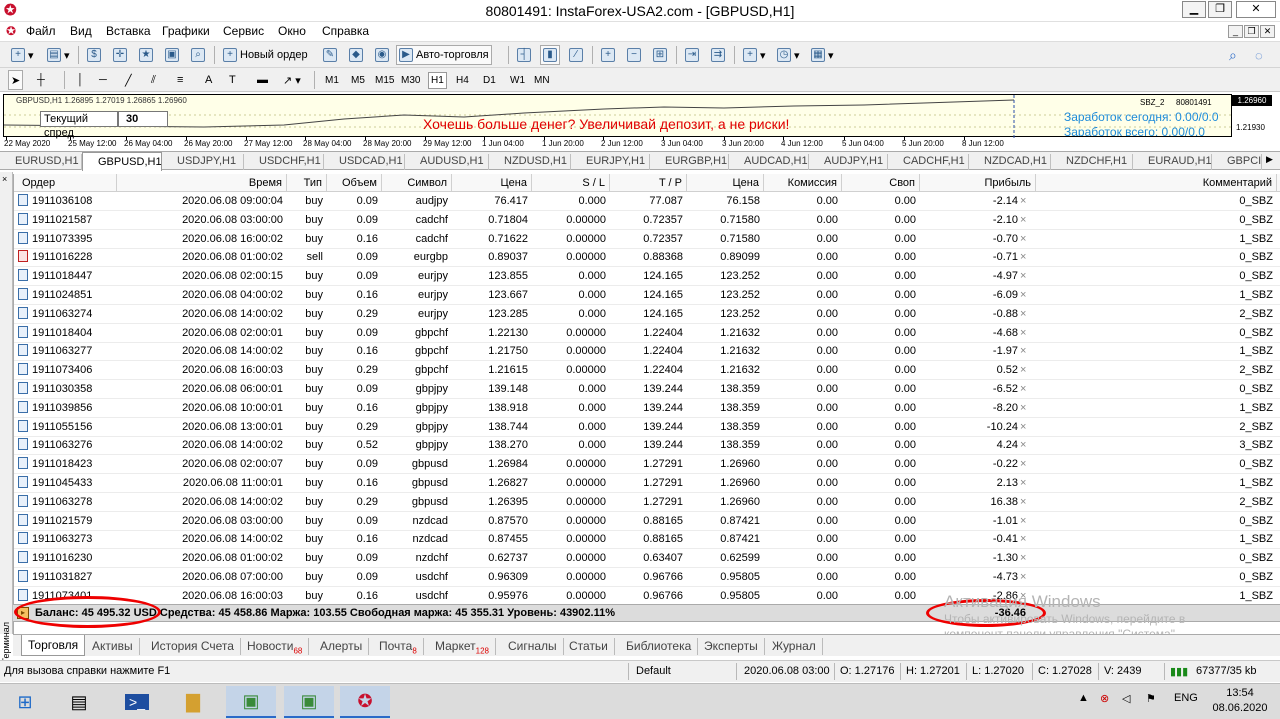 Image resolution: width=1280 pixels, height=719 pixels. What do you see at coordinates (1092, 162) in the screenshot?
I see `chart-tab: NZDCHF,H1` at bounding box center [1092, 162].